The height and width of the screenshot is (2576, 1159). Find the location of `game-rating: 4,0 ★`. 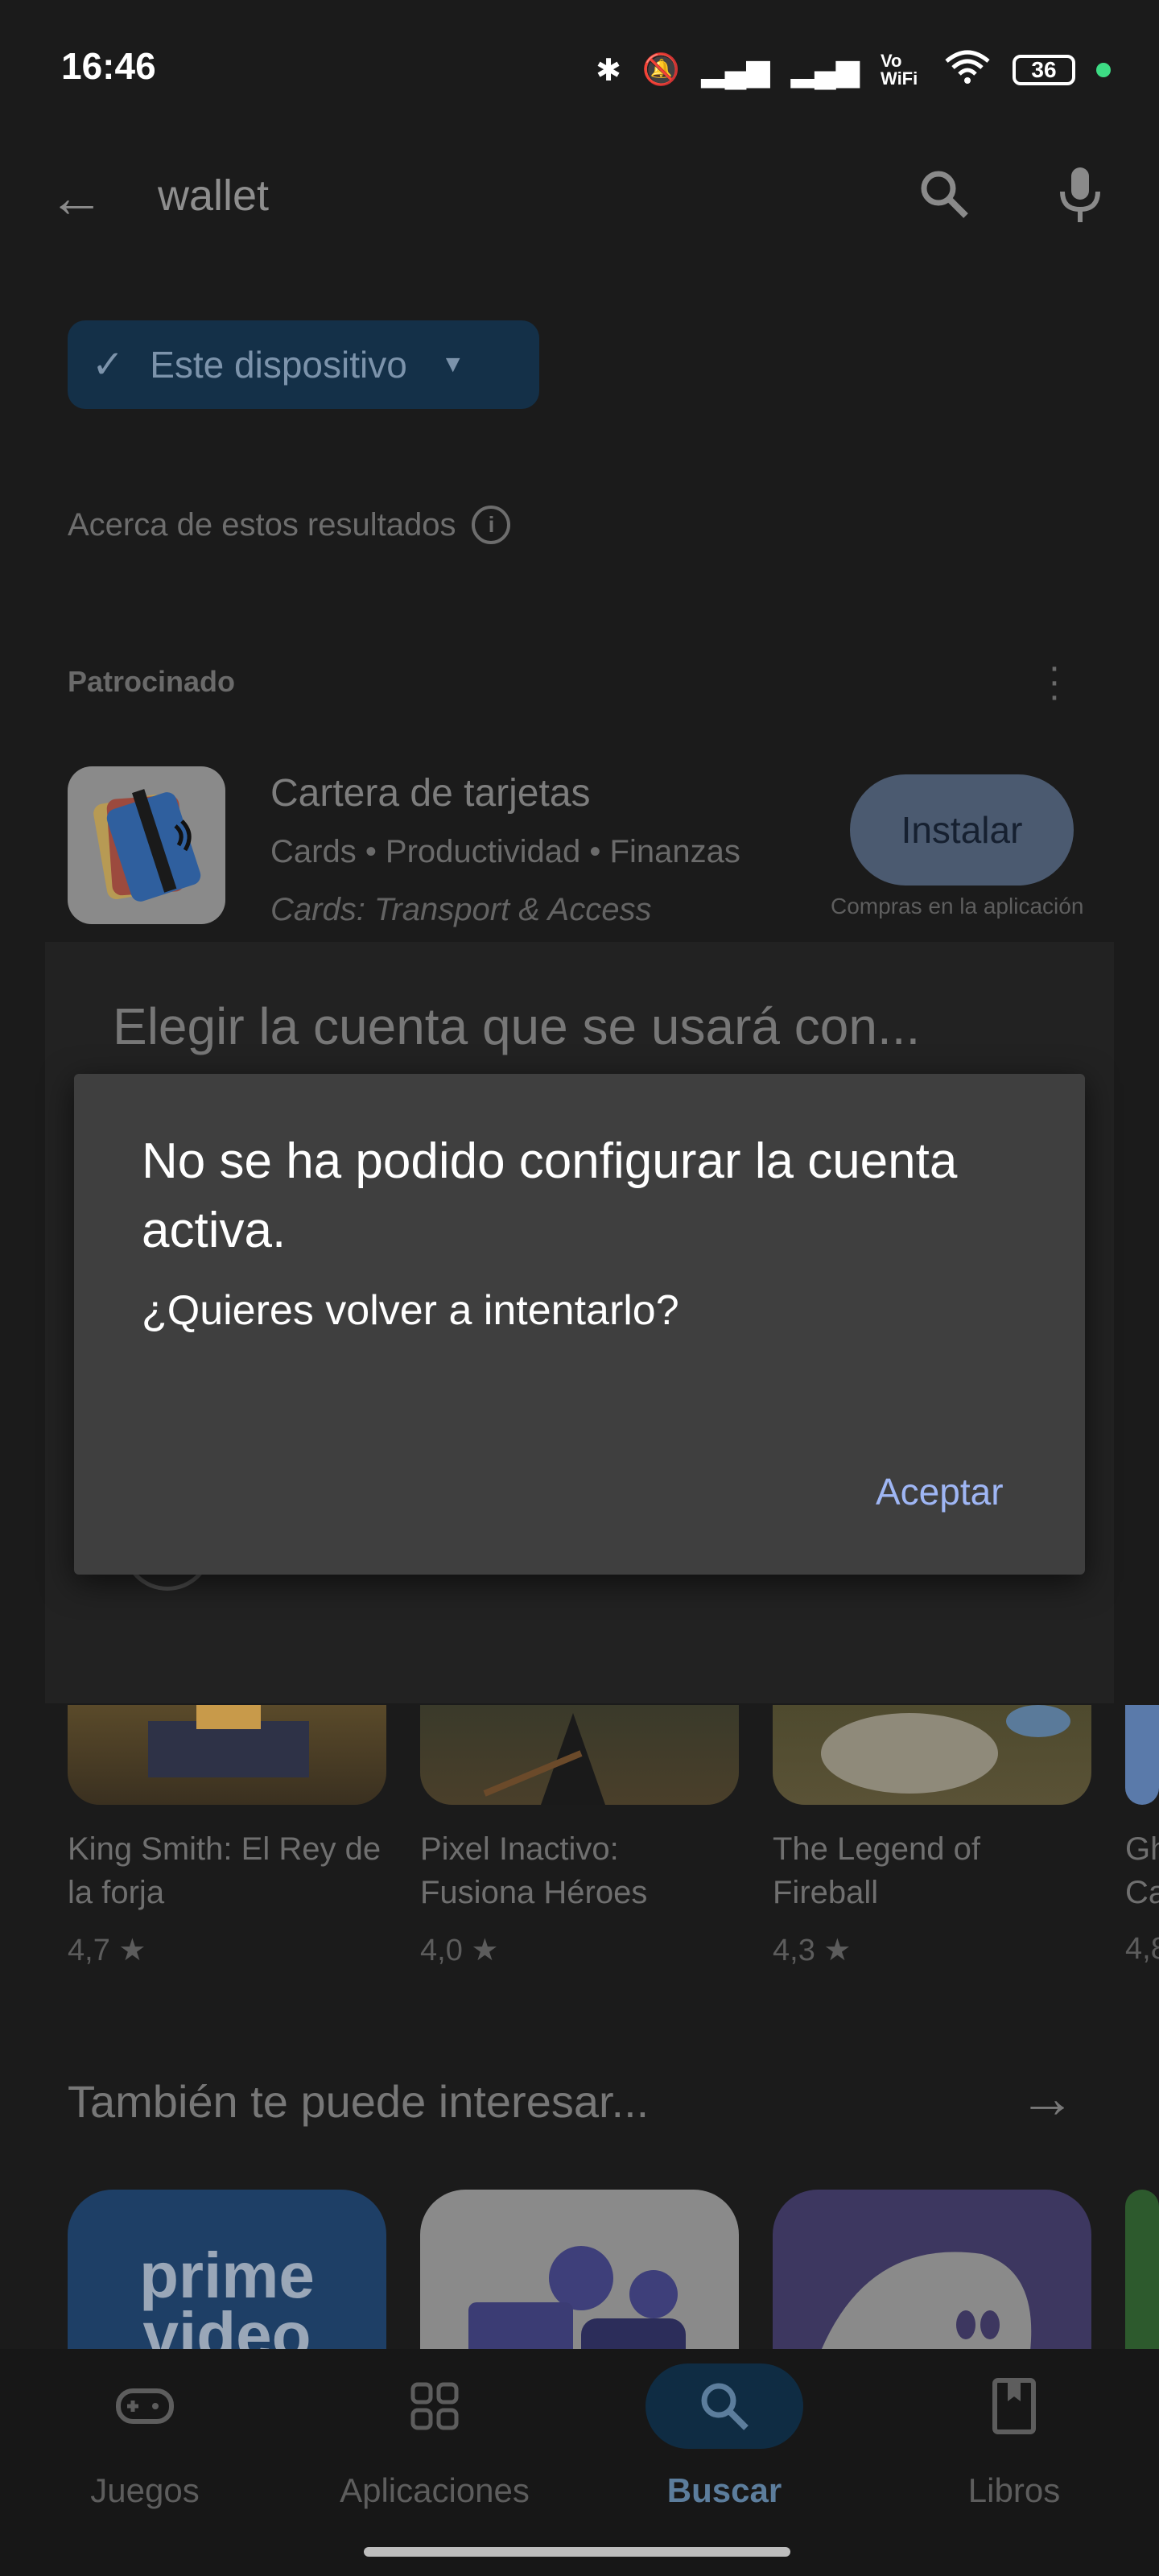

game-rating: 4,0 ★ is located at coordinates (460, 1950).